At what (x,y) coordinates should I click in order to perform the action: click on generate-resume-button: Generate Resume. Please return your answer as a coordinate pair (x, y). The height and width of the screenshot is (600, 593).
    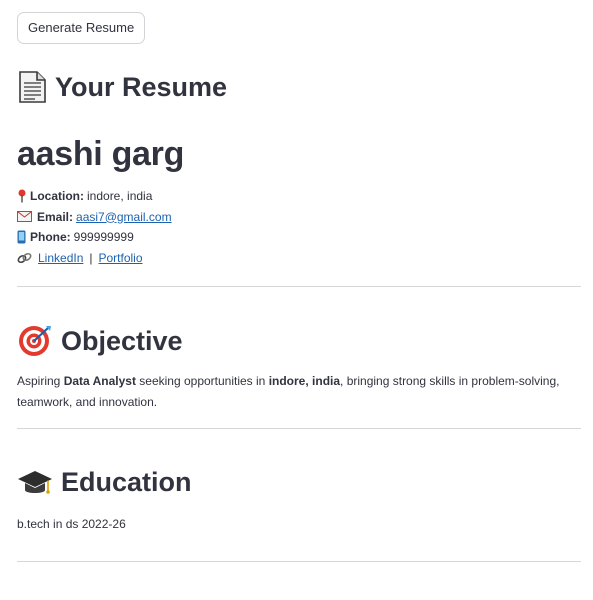
    Looking at the image, I should click on (81, 28).